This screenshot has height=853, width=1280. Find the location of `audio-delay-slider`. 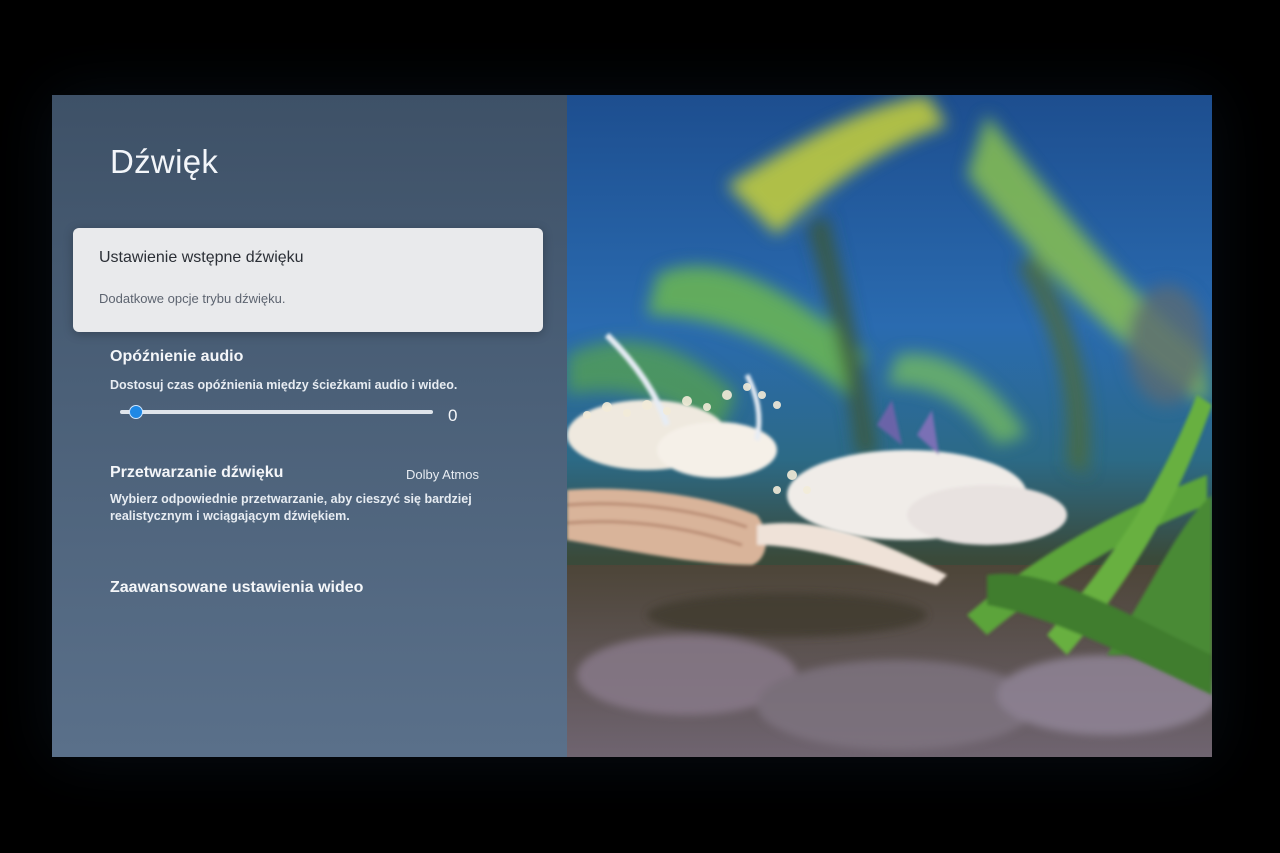

audio-delay-slider is located at coordinates (276, 412).